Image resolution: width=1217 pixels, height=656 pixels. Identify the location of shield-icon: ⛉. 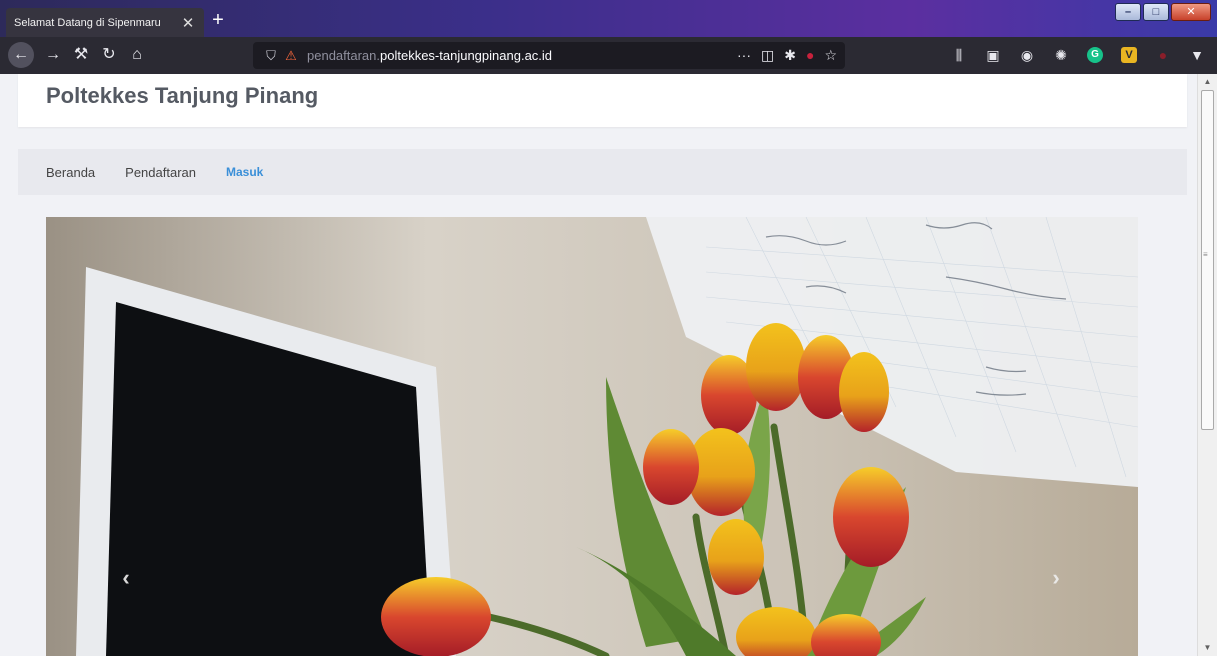
(271, 56).